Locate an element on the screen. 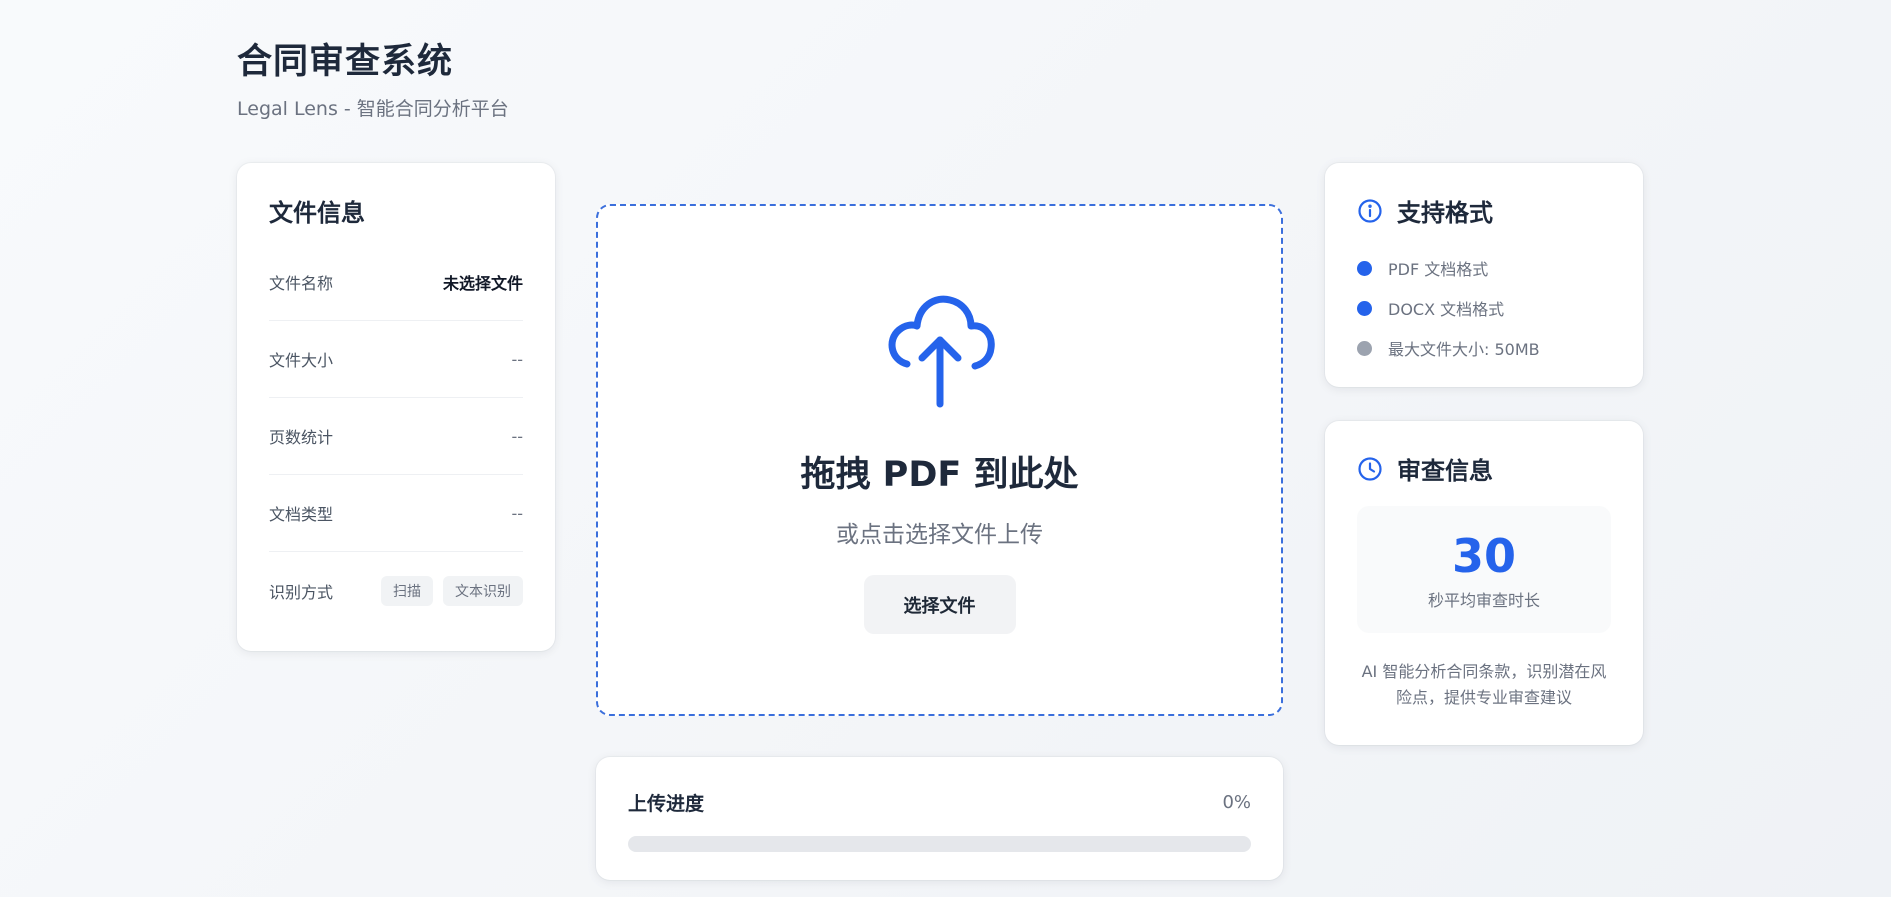 The width and height of the screenshot is (1891, 897). info-row-pagecount: 页数统计 -- is located at coordinates (396, 436).